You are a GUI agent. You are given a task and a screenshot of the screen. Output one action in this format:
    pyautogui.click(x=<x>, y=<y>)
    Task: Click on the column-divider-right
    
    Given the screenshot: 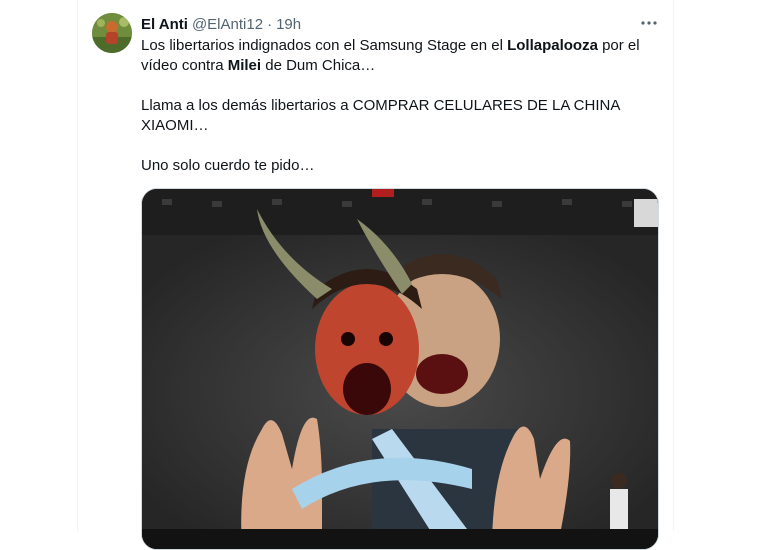 What is the action you would take?
    pyautogui.click(x=673, y=265)
    